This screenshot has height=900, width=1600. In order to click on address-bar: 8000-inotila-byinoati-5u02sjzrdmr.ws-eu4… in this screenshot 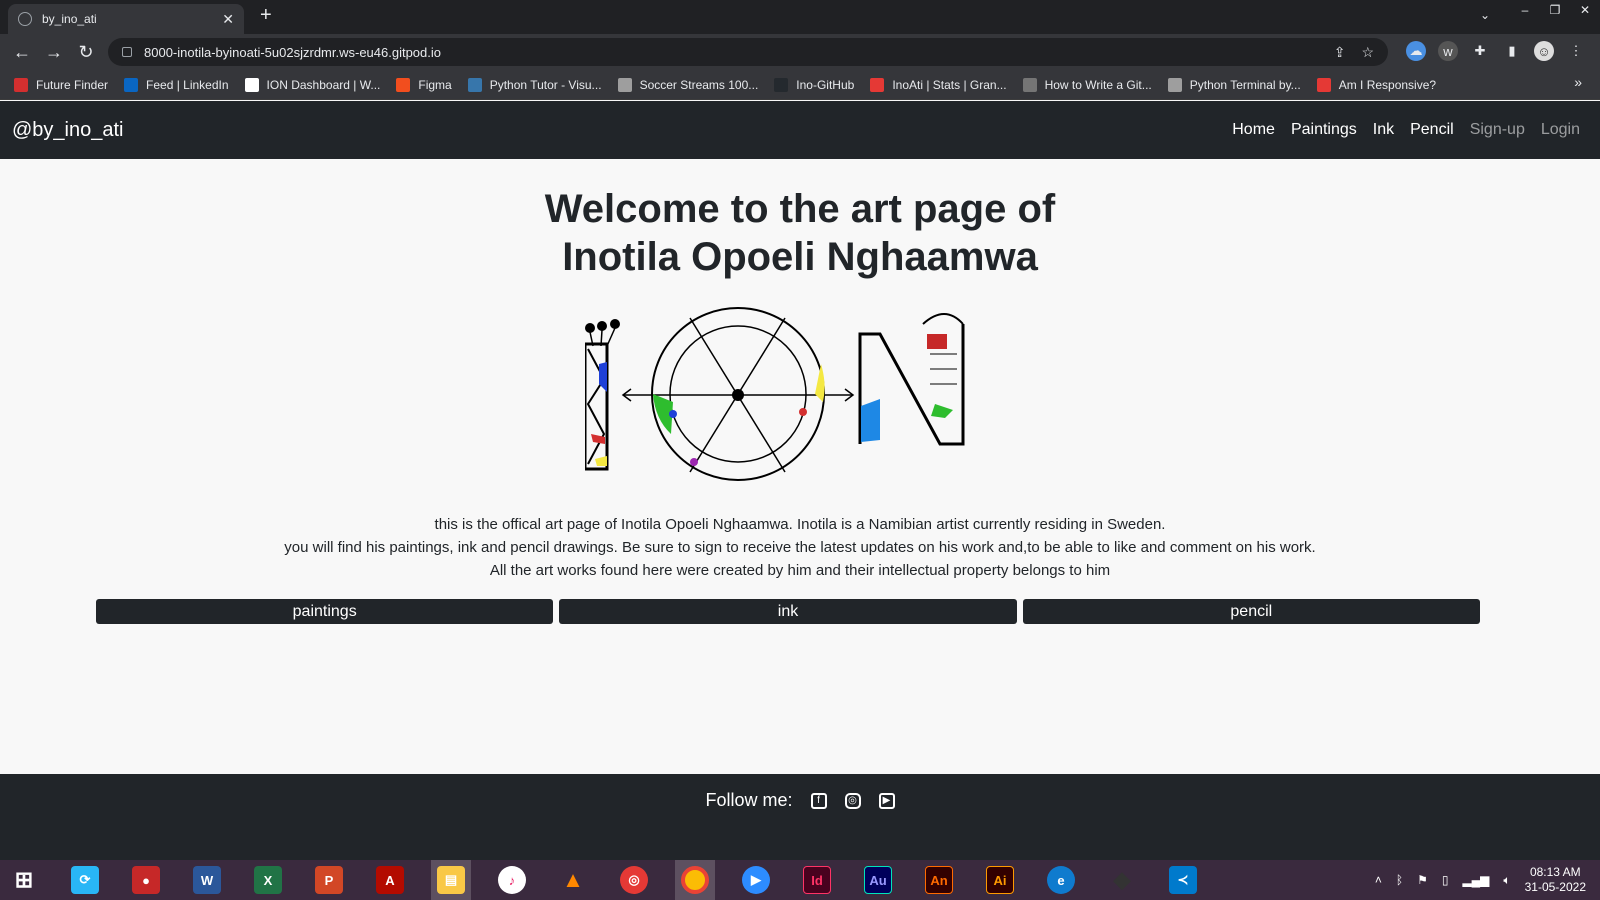, I will do `click(748, 52)`.